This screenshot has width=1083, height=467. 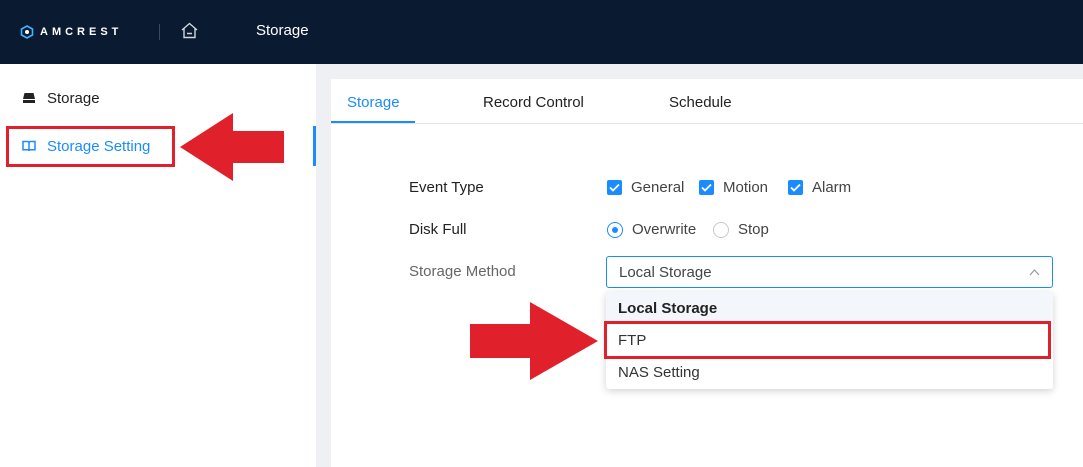 What do you see at coordinates (81, 32) in the screenshot?
I see `brand-name: AMCREST` at bounding box center [81, 32].